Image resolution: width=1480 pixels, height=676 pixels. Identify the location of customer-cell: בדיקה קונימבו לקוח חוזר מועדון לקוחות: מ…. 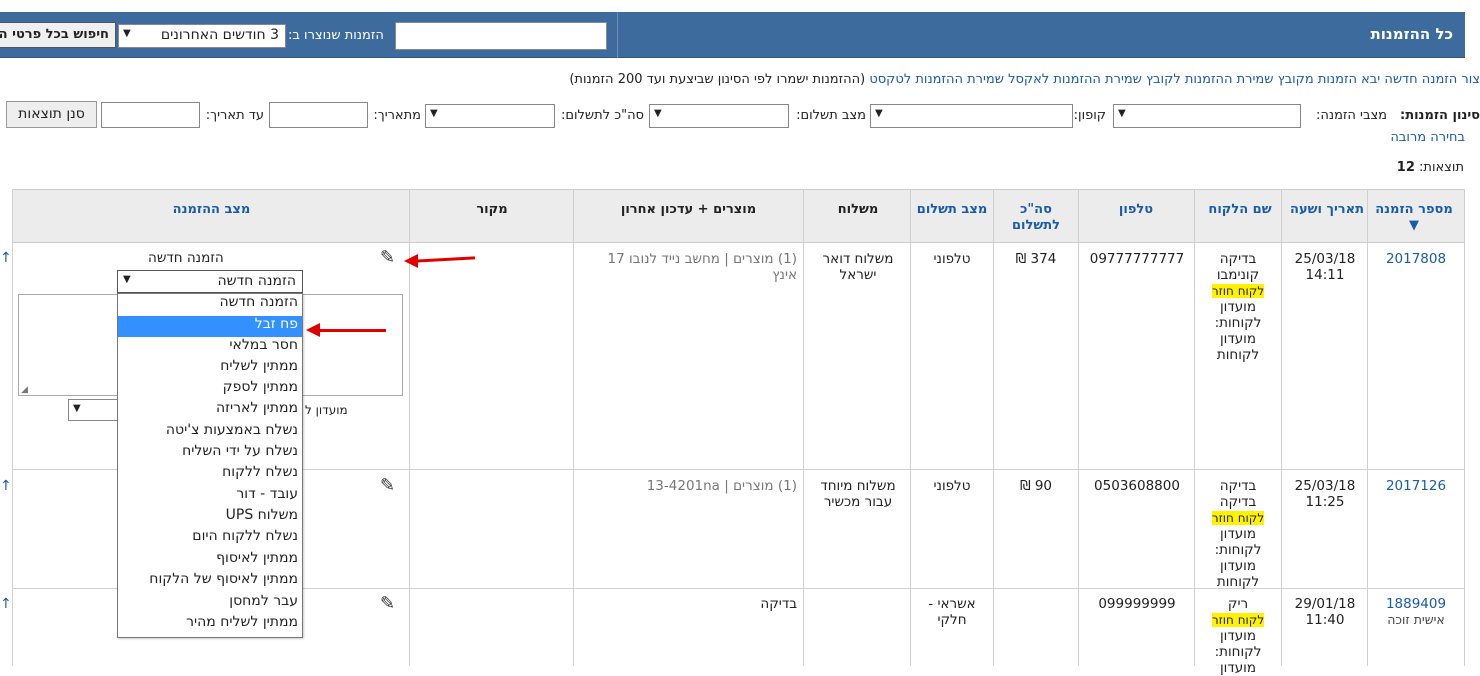
(1238, 307).